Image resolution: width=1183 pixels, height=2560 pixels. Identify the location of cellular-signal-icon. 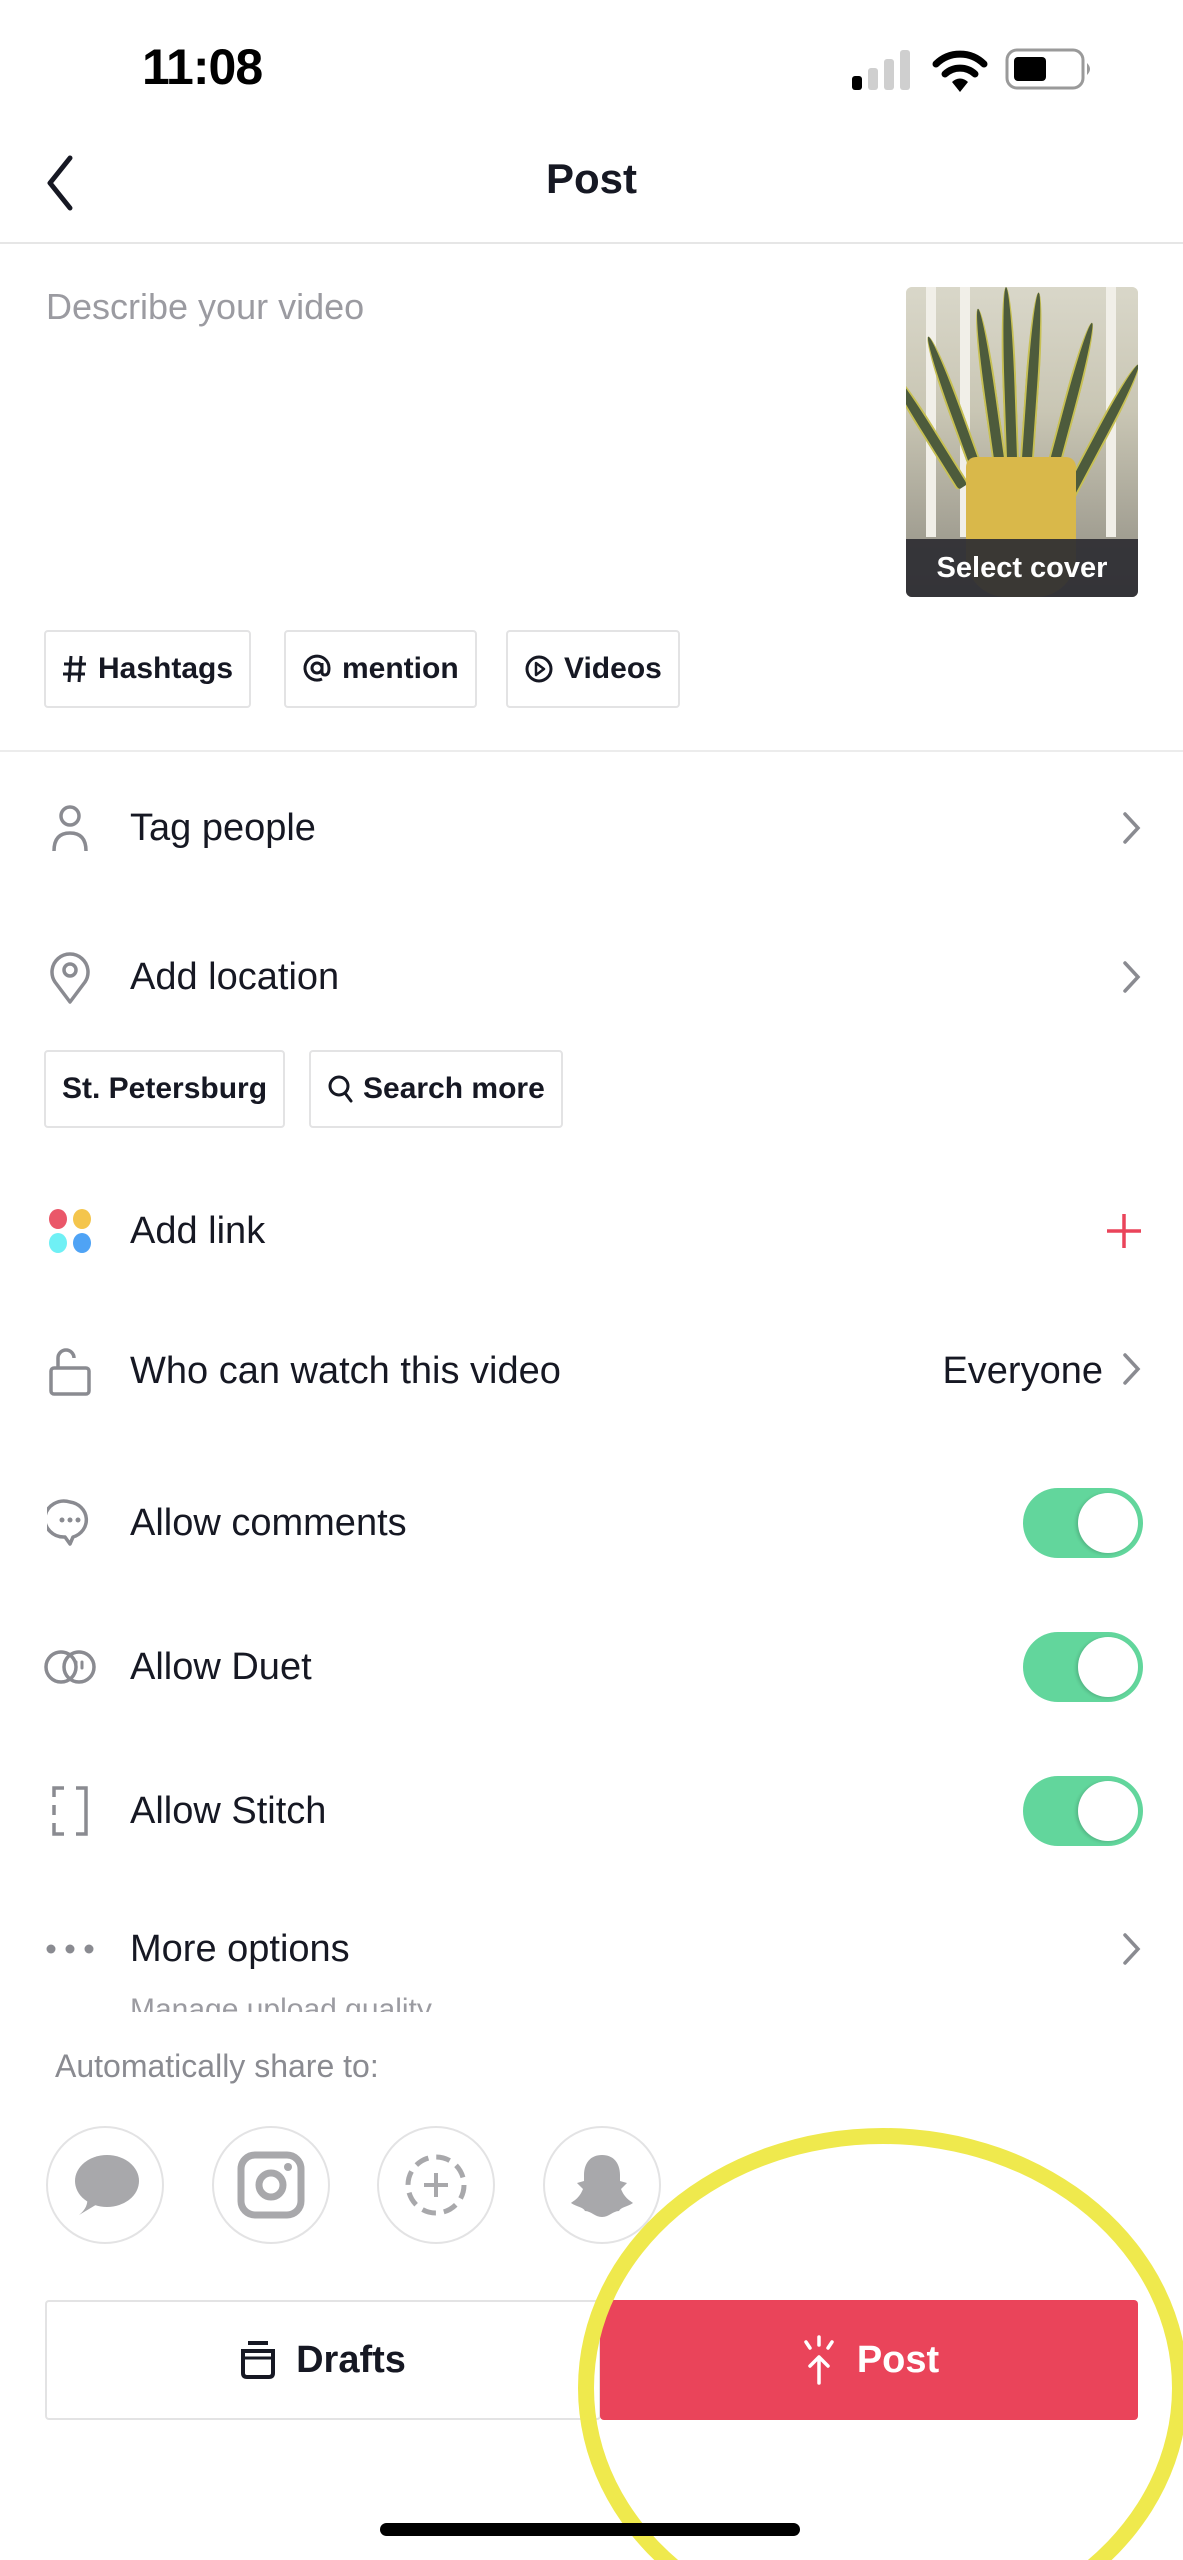
(881, 70).